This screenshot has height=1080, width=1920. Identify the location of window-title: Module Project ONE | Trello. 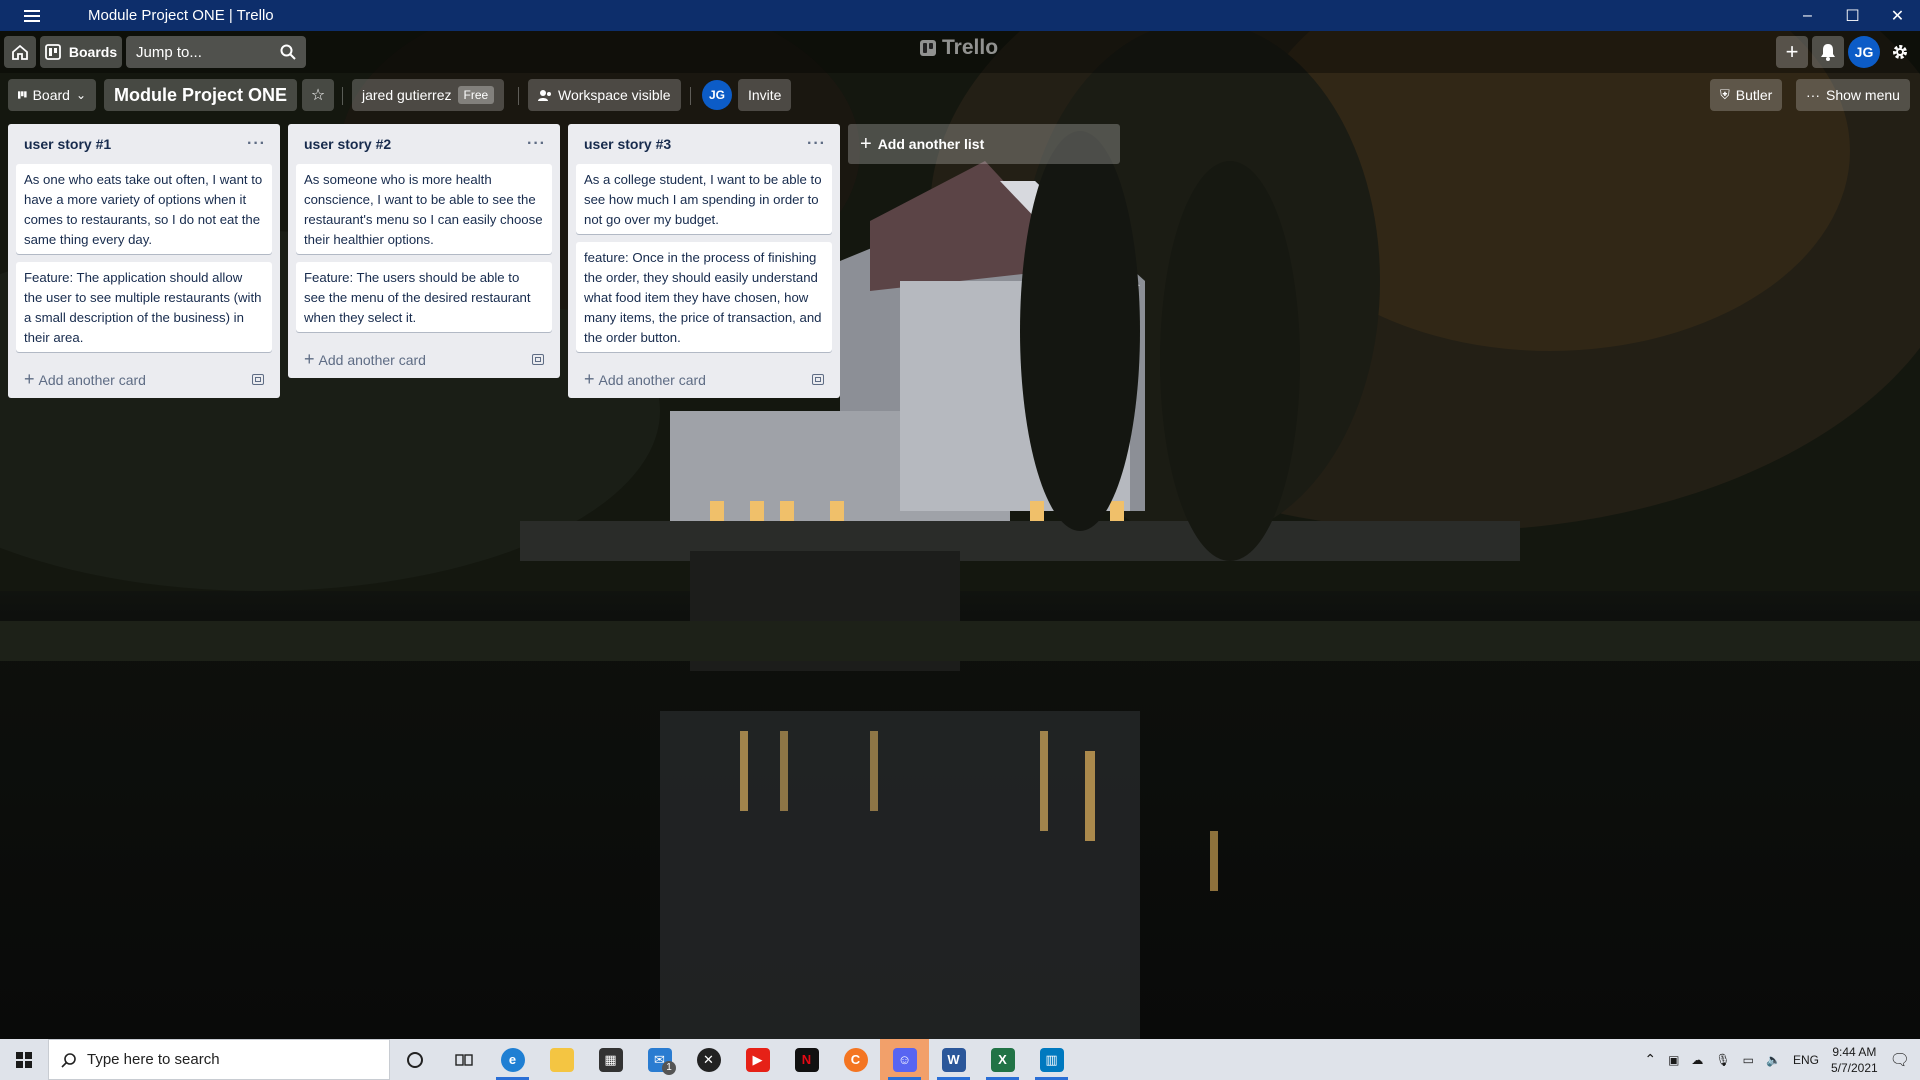
(181, 15).